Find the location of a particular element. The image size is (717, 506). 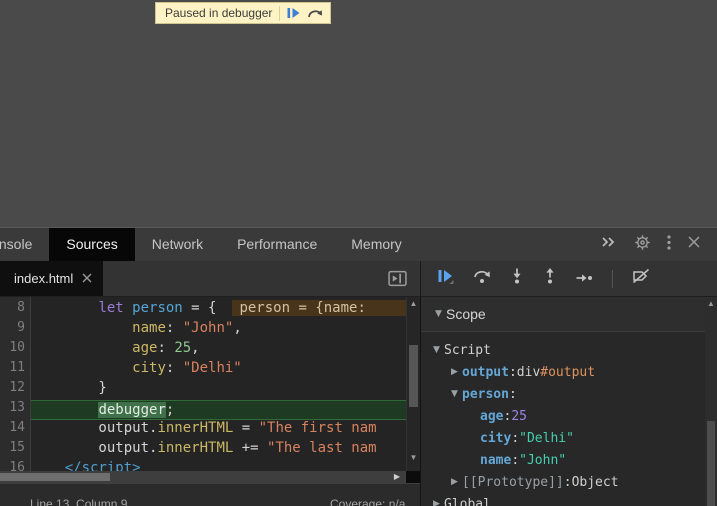

editor-status-bar: Line 13, Column 9 Coverage: n/a is located at coordinates (210, 494).